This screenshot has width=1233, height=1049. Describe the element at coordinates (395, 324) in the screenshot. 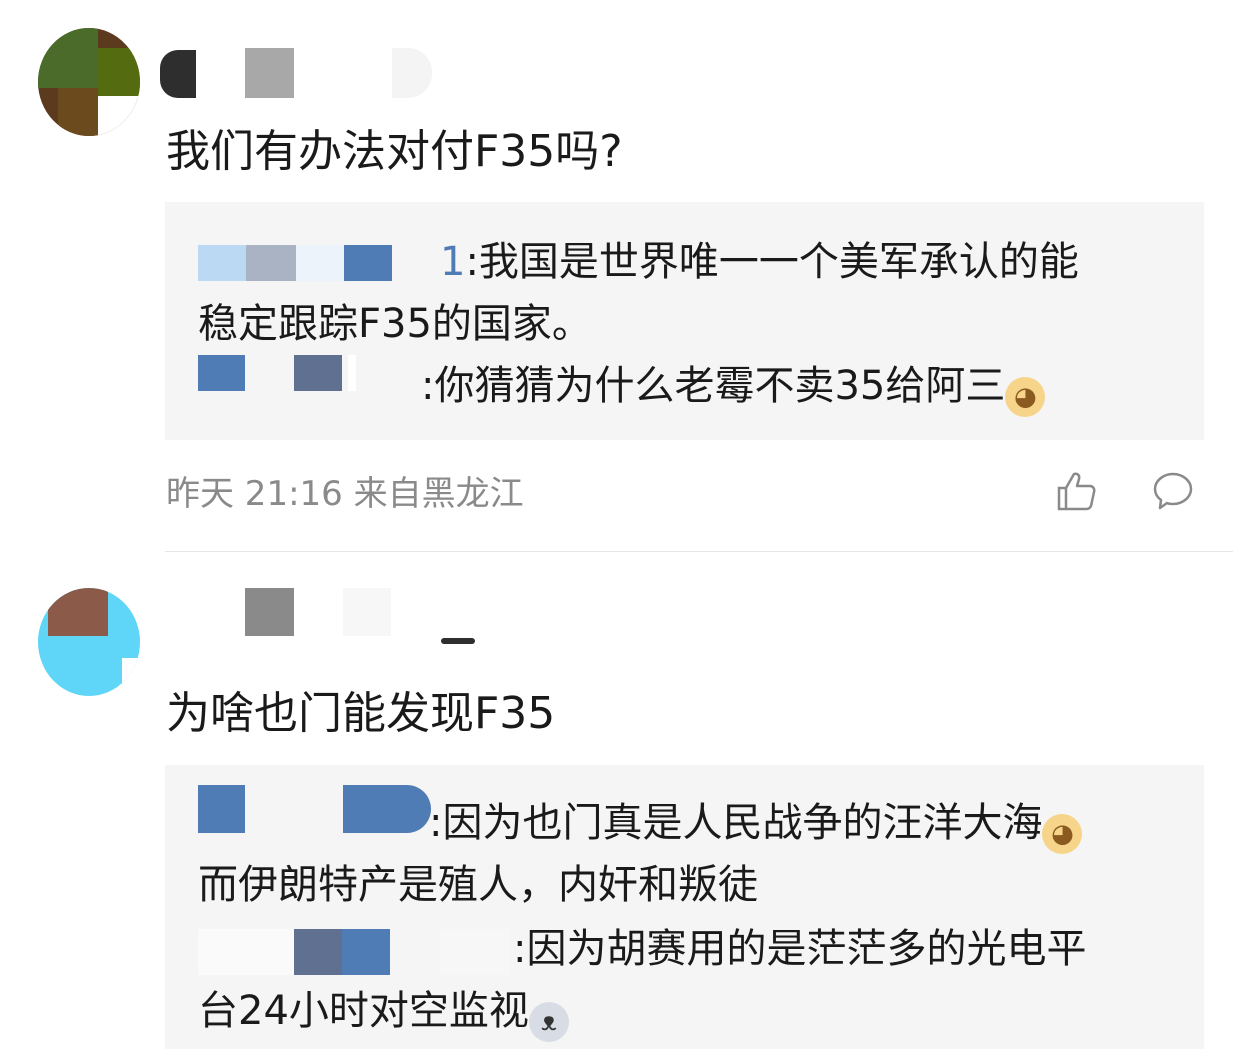

I see `reply-text-continuation: 稳定跟踪F35的国家。` at that location.